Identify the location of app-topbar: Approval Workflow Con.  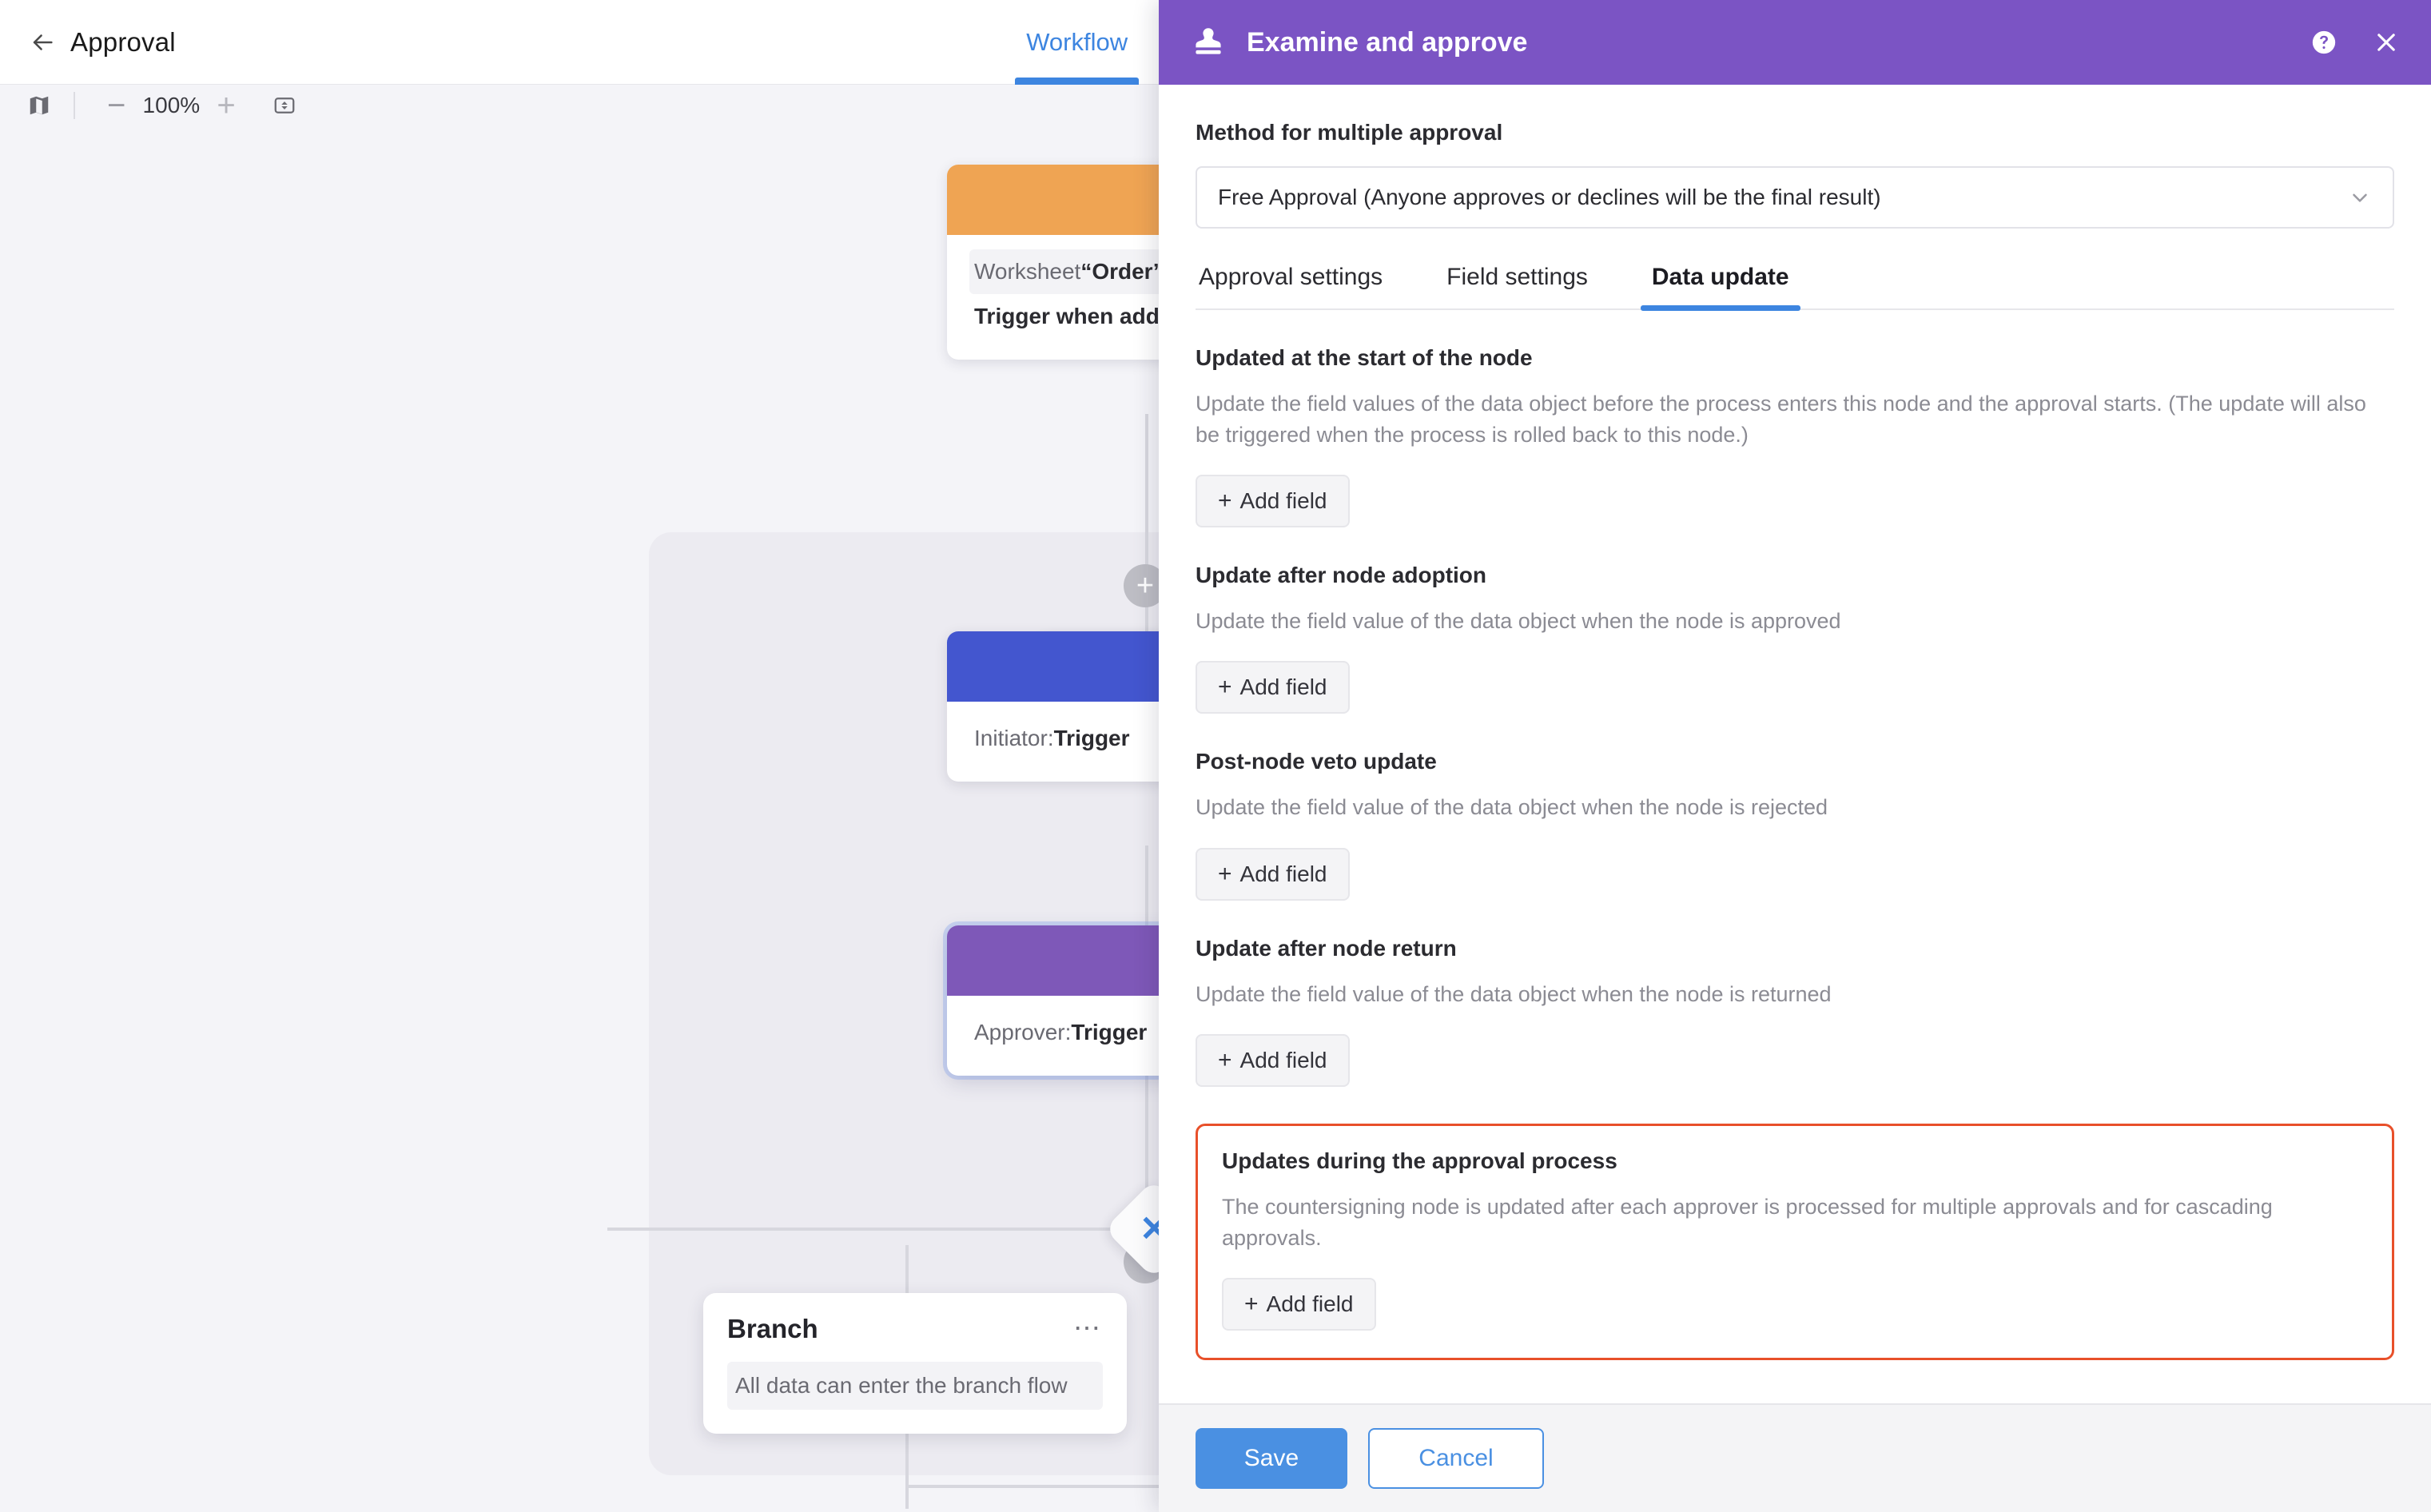
(627, 42).